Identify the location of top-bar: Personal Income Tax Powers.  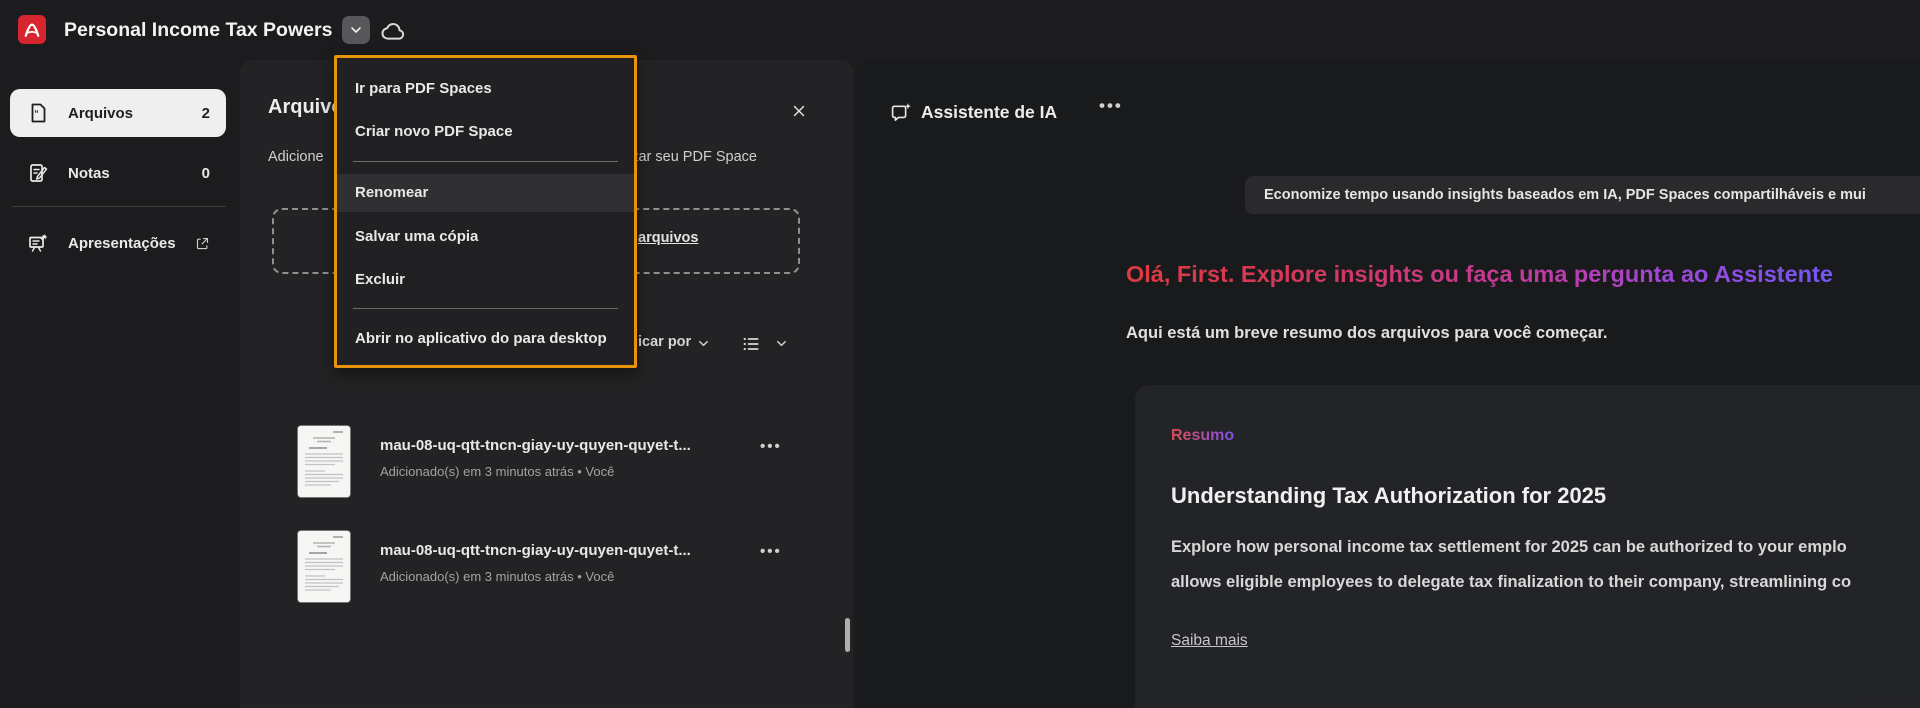
(960, 30).